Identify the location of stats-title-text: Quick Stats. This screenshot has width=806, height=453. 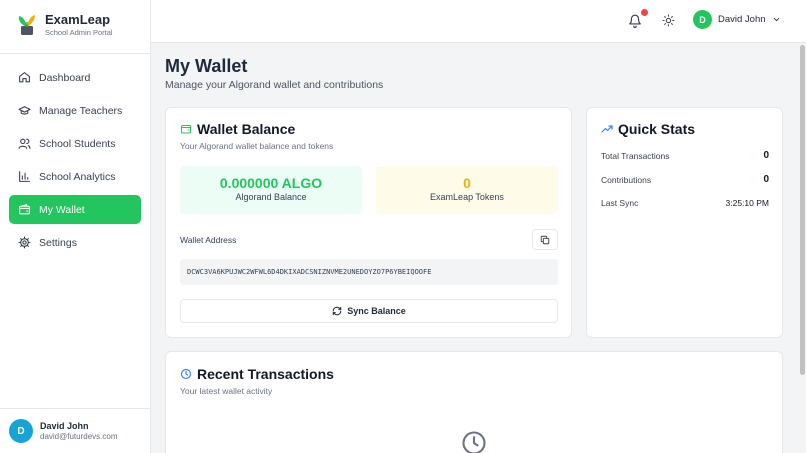
(657, 129).